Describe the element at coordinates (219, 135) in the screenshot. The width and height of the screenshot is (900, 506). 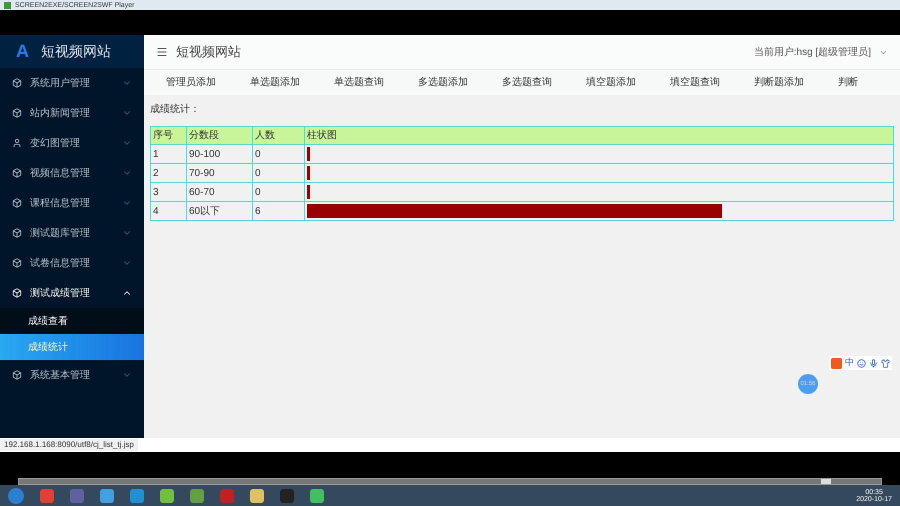
I see `column-header: 分数段` at that location.